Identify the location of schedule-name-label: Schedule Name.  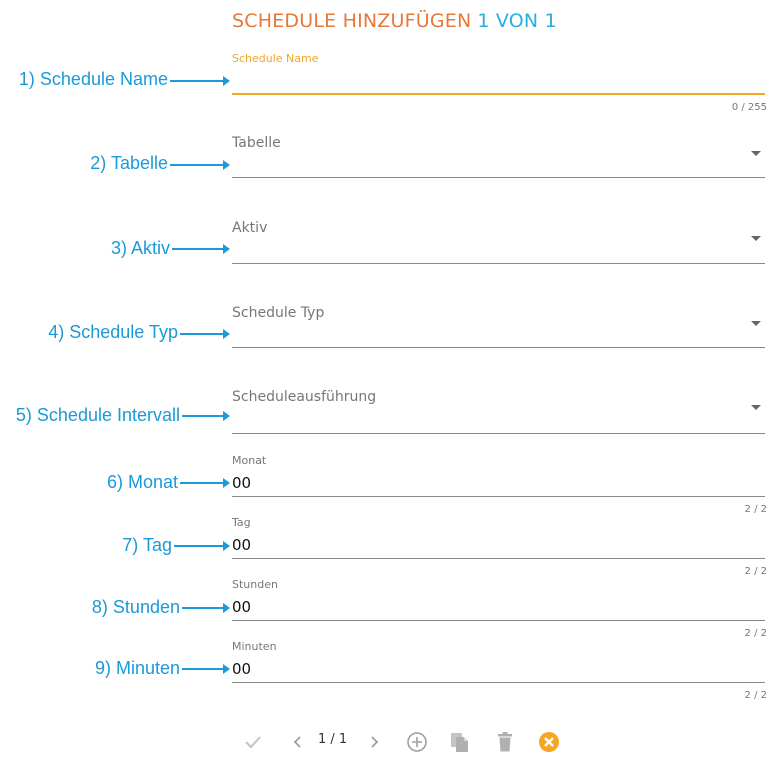
(275, 58).